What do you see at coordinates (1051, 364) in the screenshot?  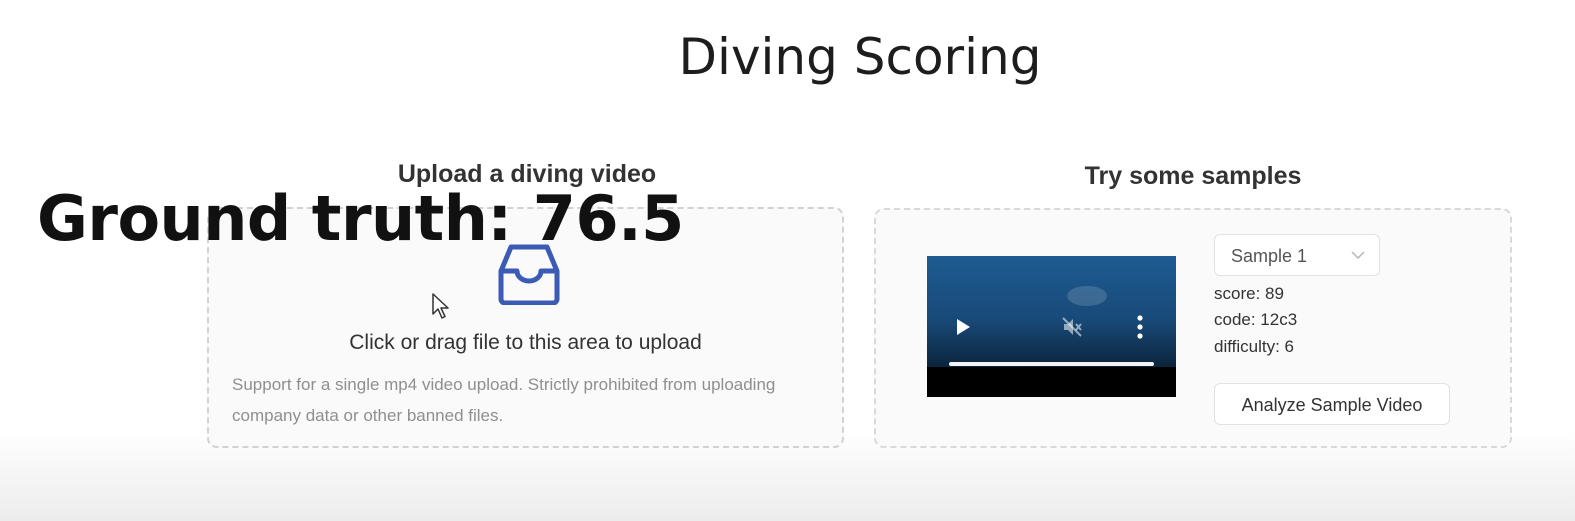 I see `video-progress-bar` at bounding box center [1051, 364].